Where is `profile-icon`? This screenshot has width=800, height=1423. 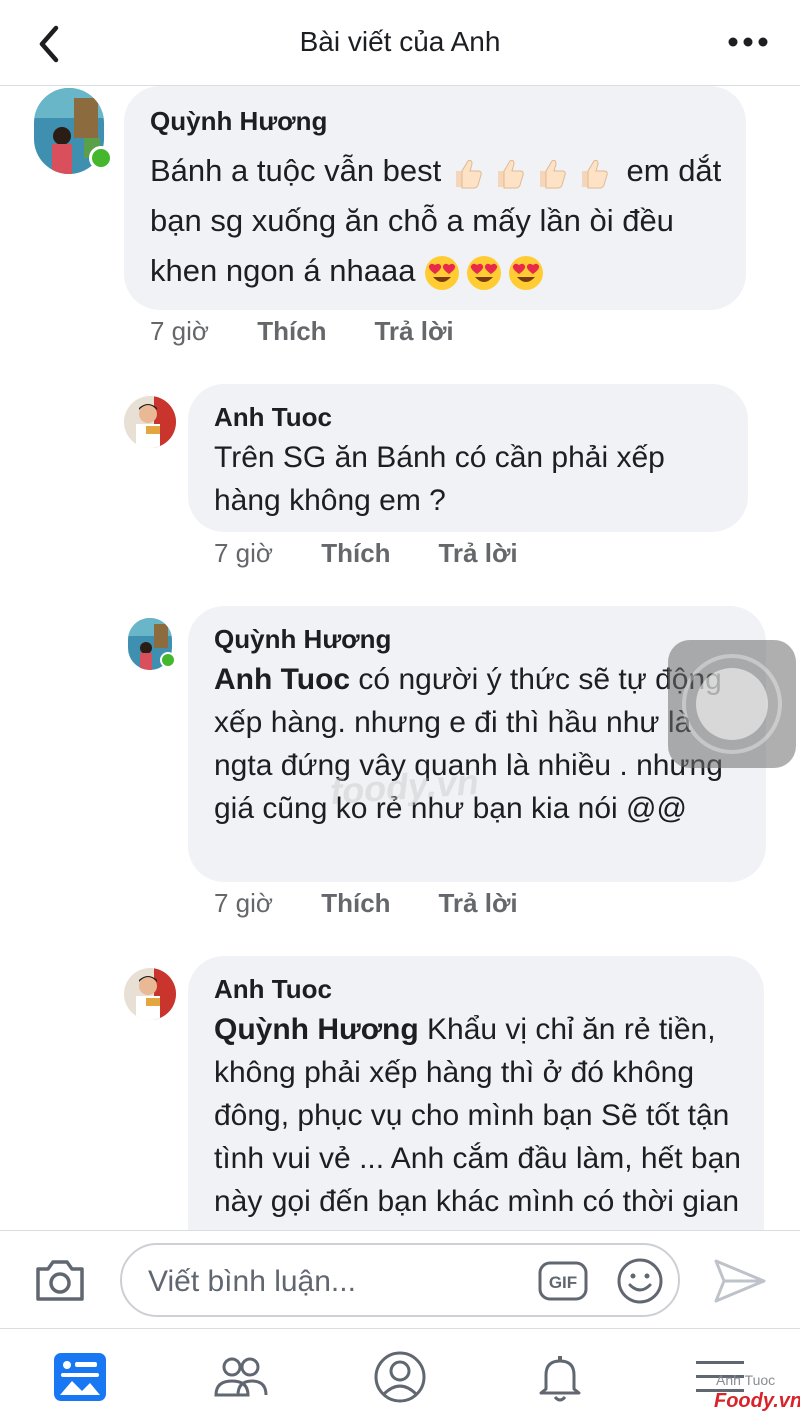
profile-icon is located at coordinates (400, 1377).